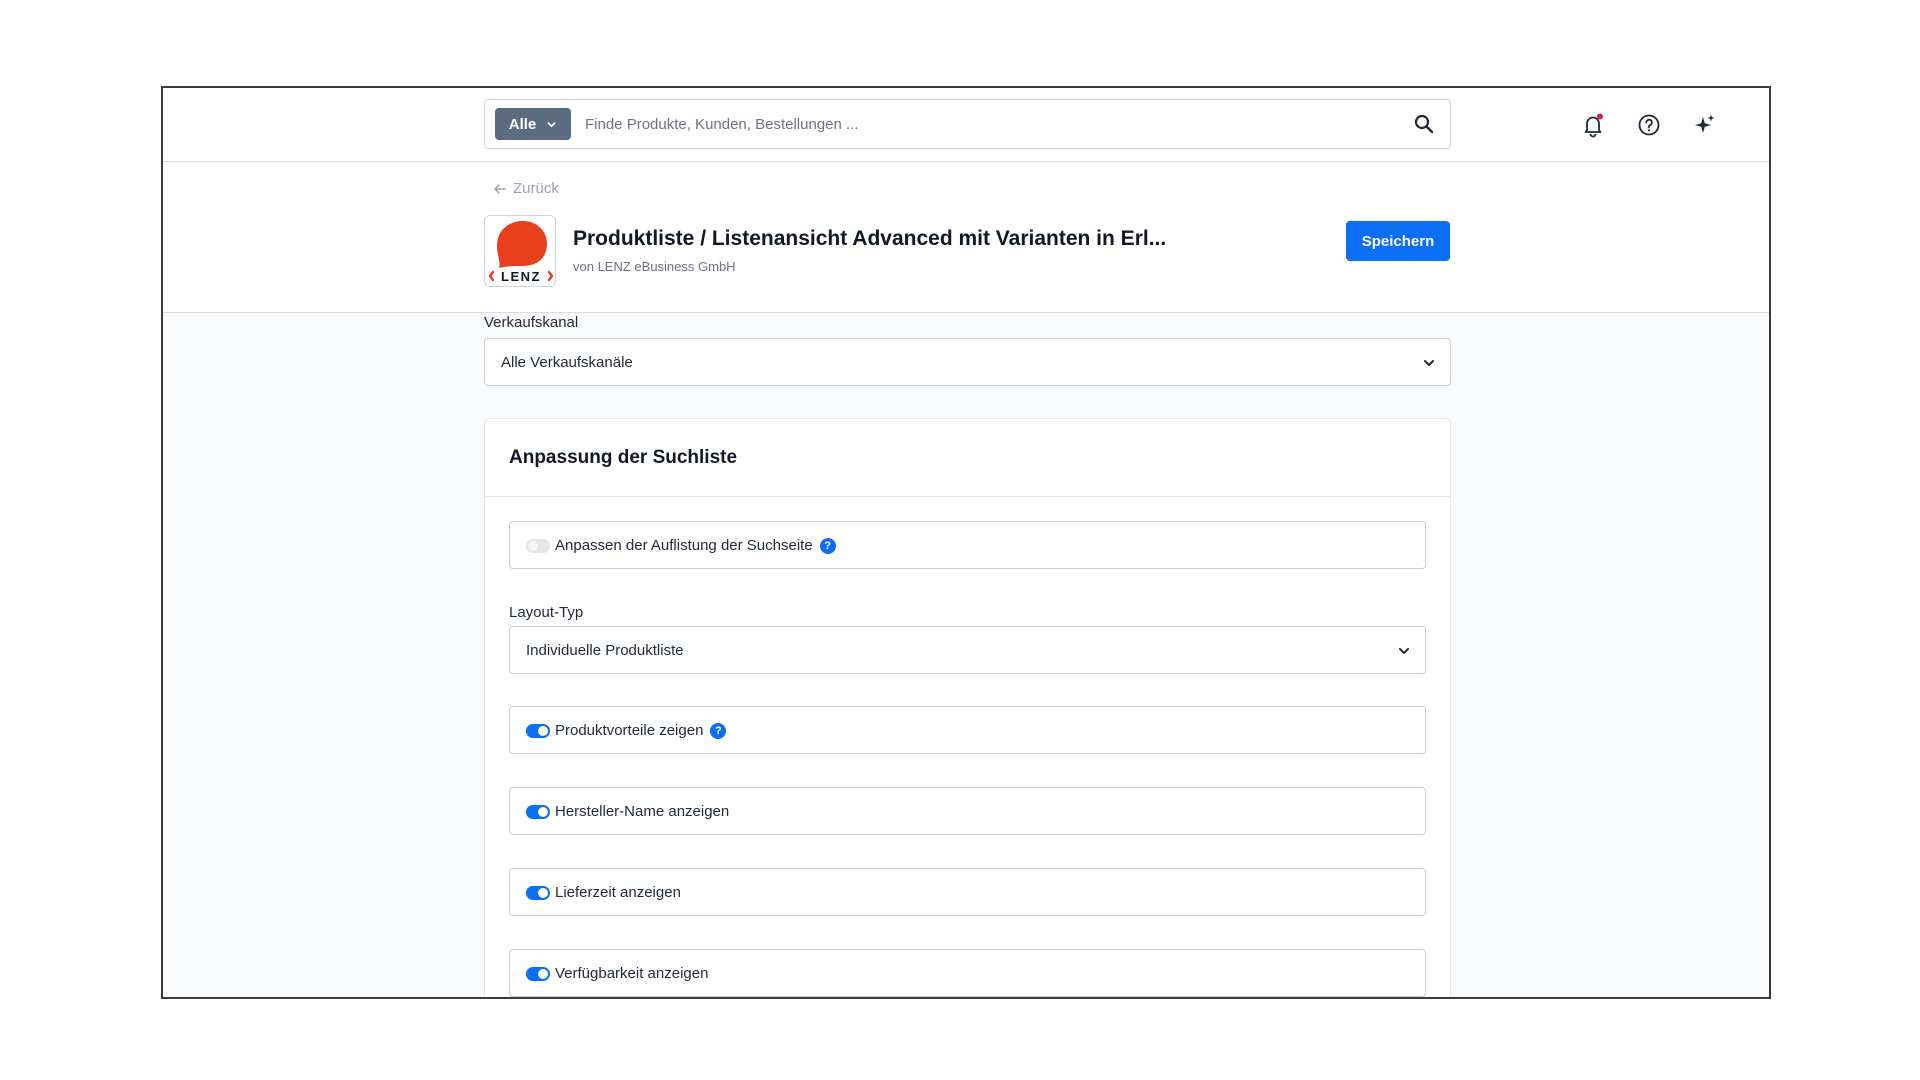 The image size is (1920, 1080). I want to click on option-row-availability: Verfügbarkeit anzeigen, so click(967, 973).